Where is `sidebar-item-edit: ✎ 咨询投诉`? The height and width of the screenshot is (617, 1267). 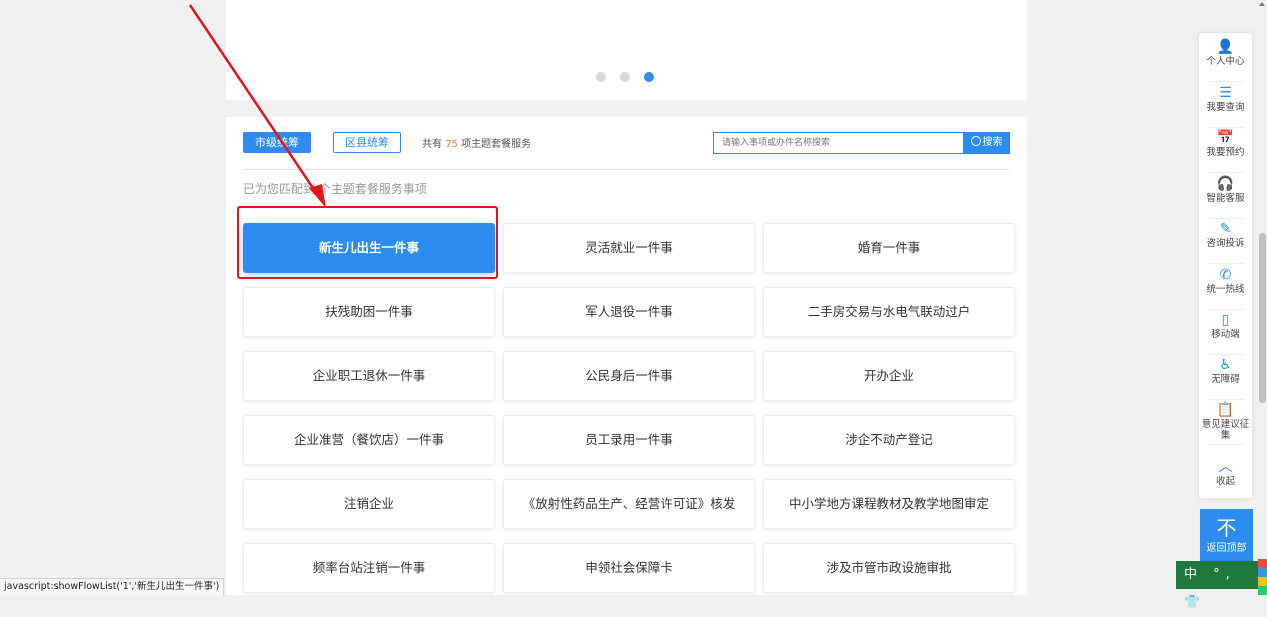 sidebar-item-edit: ✎ 咨询投诉 is located at coordinates (1225, 235).